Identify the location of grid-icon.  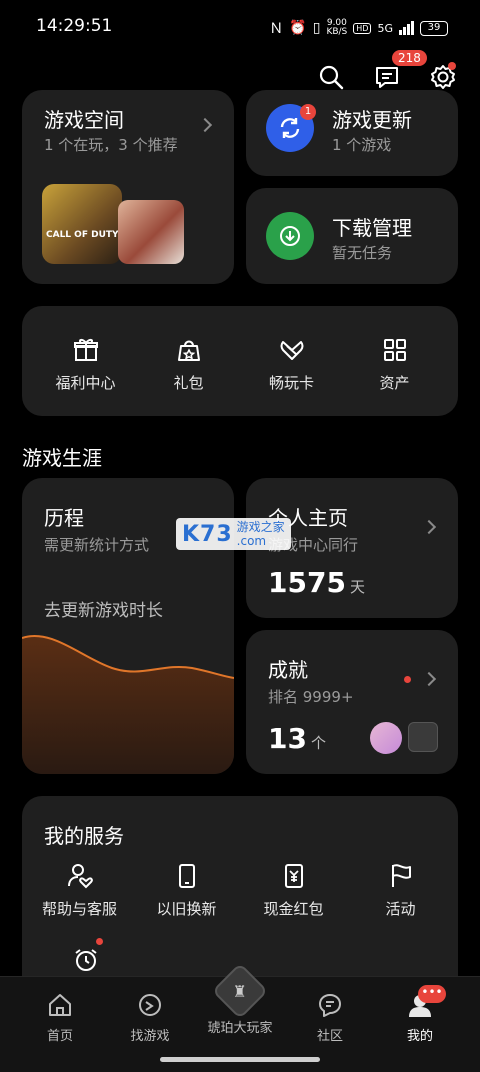
(394, 350).